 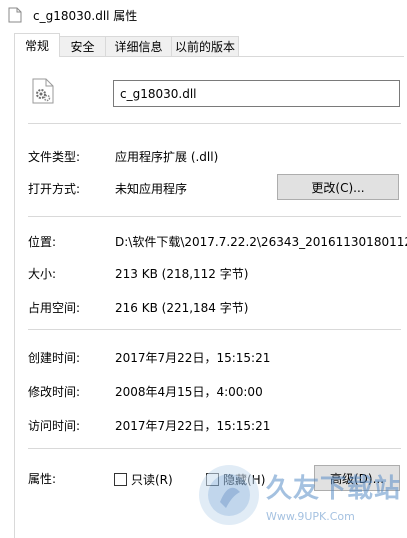 I want to click on accessed-label: 访问时间:, so click(x=54, y=426).